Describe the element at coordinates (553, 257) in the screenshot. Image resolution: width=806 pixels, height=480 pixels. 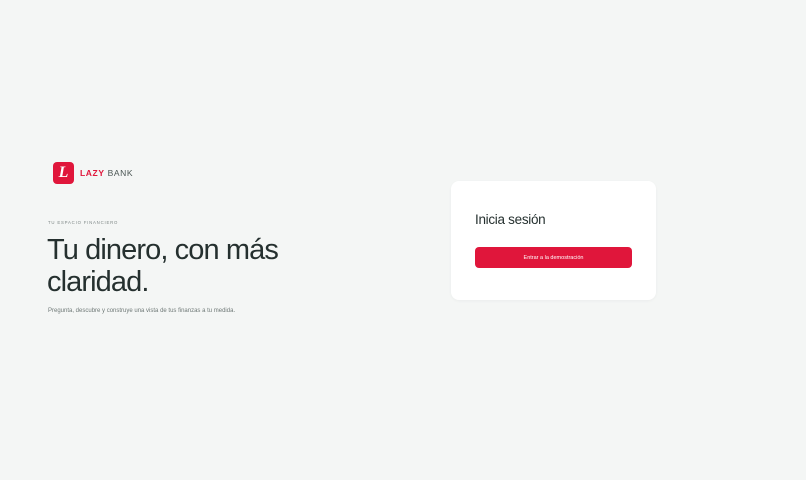
I see `demo-login-button: Entrar a la demostración` at that location.